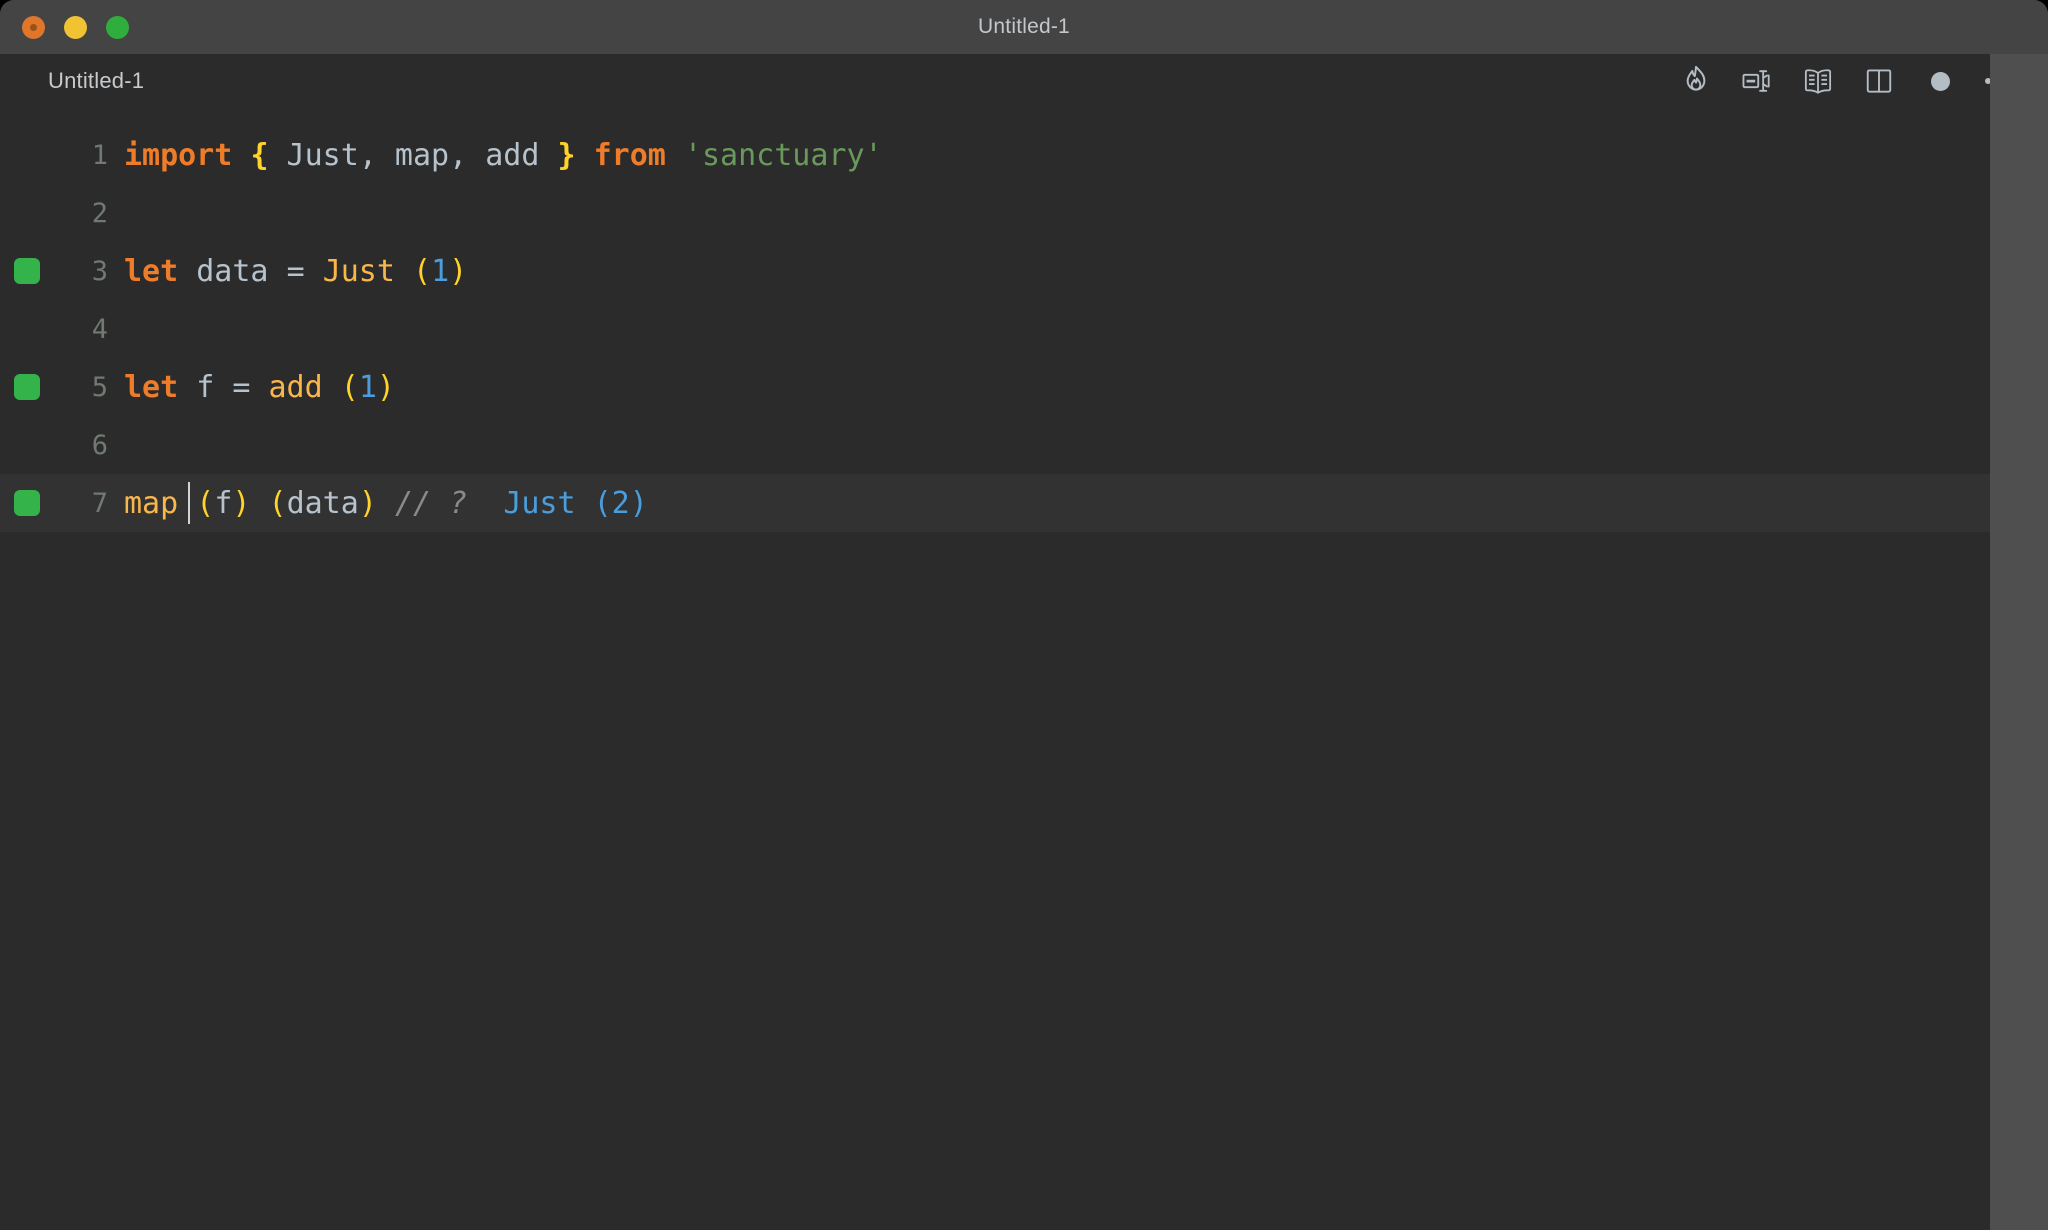 The image size is (2048, 1230). I want to click on maximize-window-button, so click(117, 27).